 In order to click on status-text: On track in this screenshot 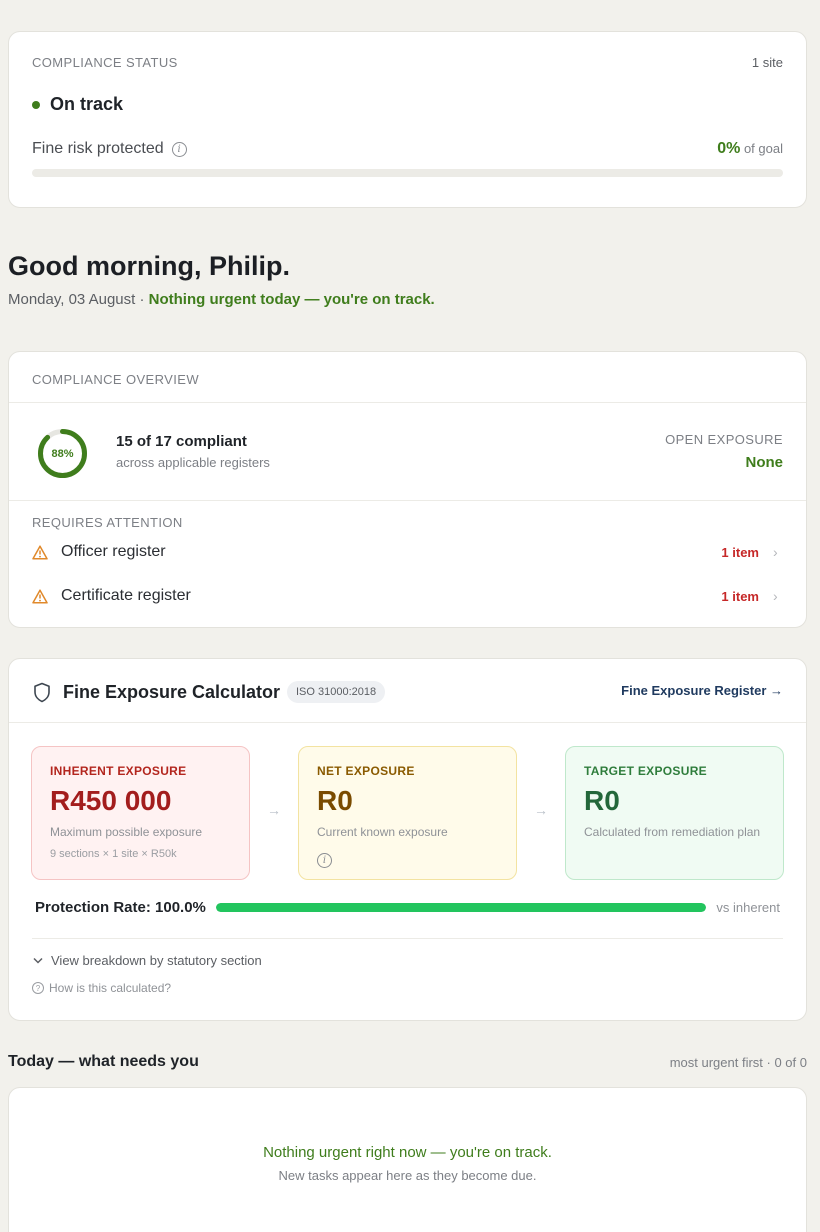, I will do `click(87, 104)`.